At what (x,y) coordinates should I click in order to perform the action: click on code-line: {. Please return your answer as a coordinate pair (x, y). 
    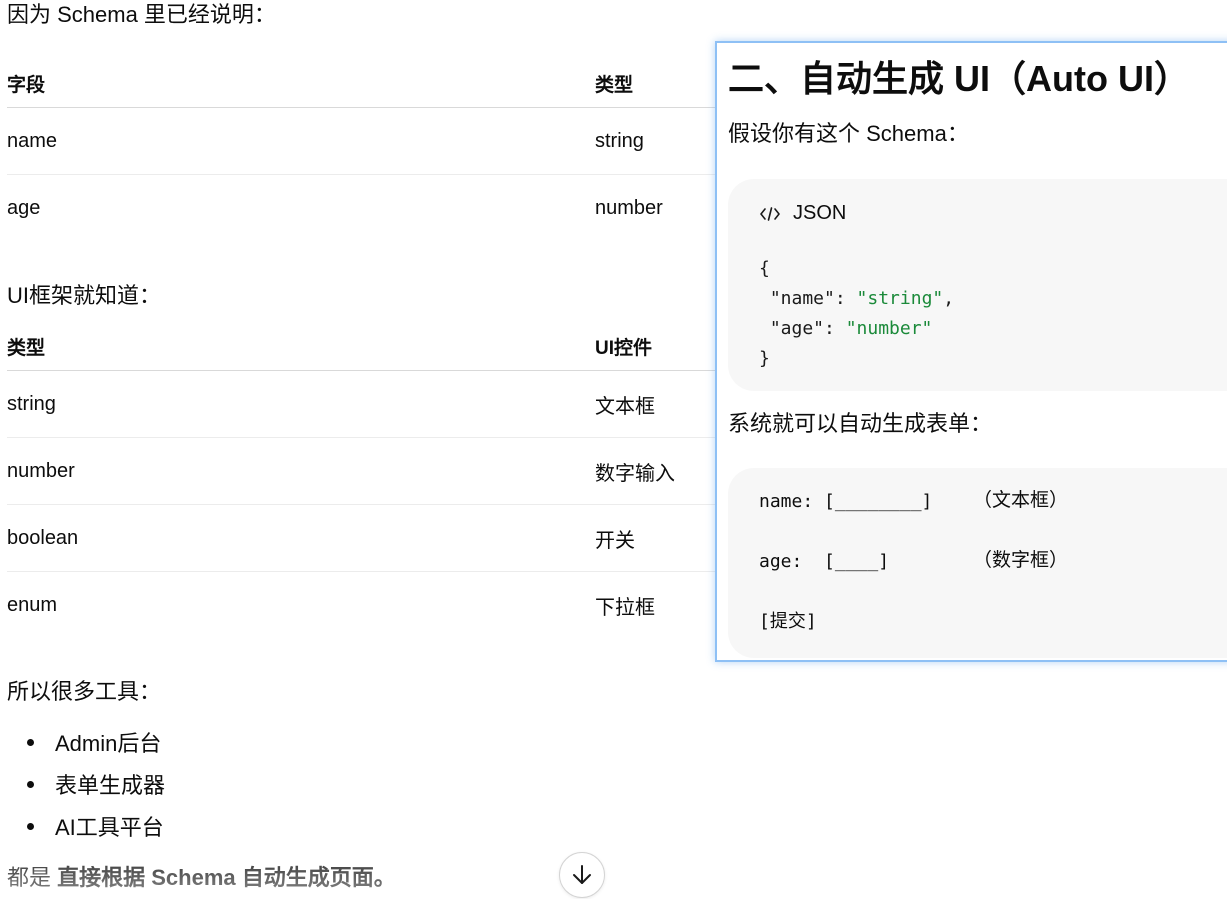
    Looking at the image, I should click on (764, 268).